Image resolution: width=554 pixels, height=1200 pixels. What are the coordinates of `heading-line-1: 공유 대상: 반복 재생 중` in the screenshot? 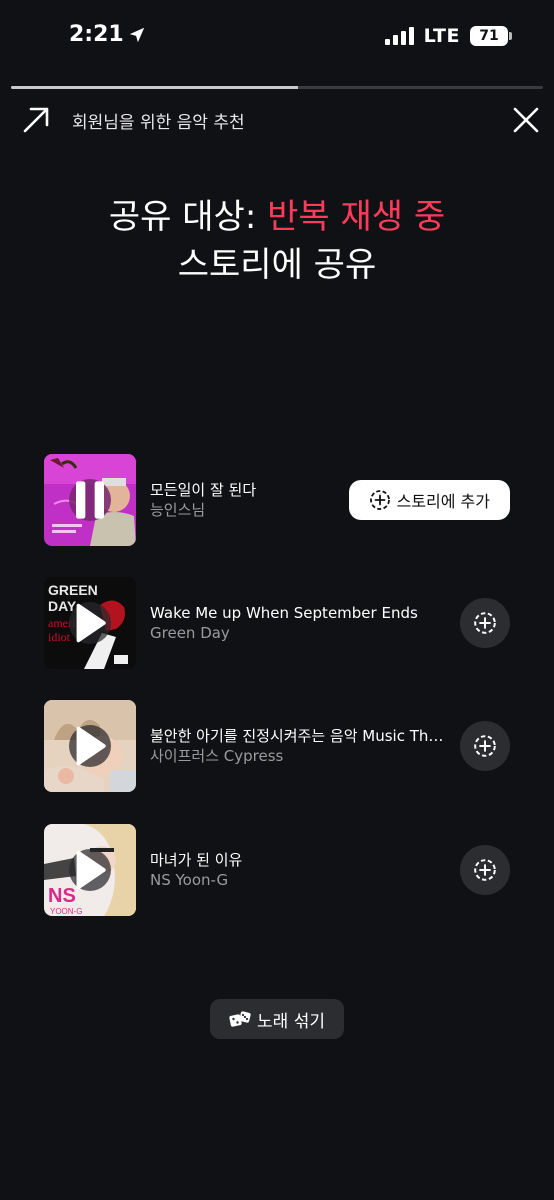 It's located at (277, 217).